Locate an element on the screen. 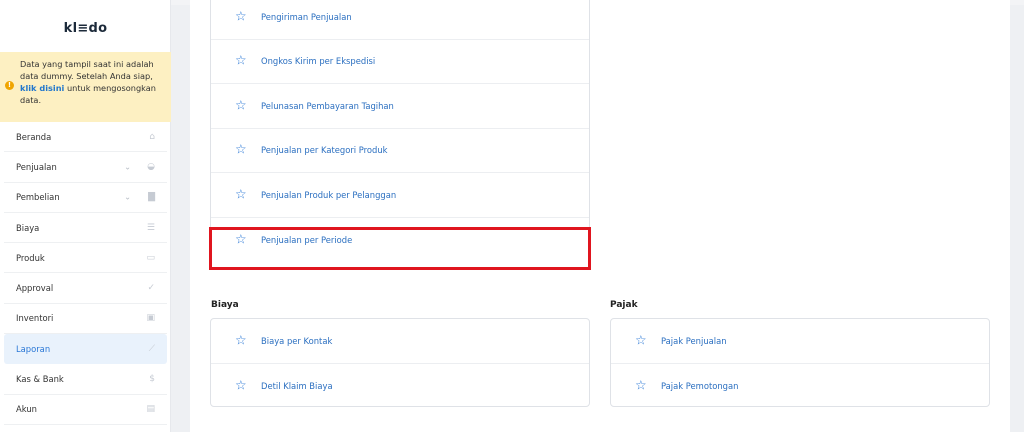 The image size is (1024, 432). sidebar-item-biaya: Biaya ☰ is located at coordinates (85, 228).